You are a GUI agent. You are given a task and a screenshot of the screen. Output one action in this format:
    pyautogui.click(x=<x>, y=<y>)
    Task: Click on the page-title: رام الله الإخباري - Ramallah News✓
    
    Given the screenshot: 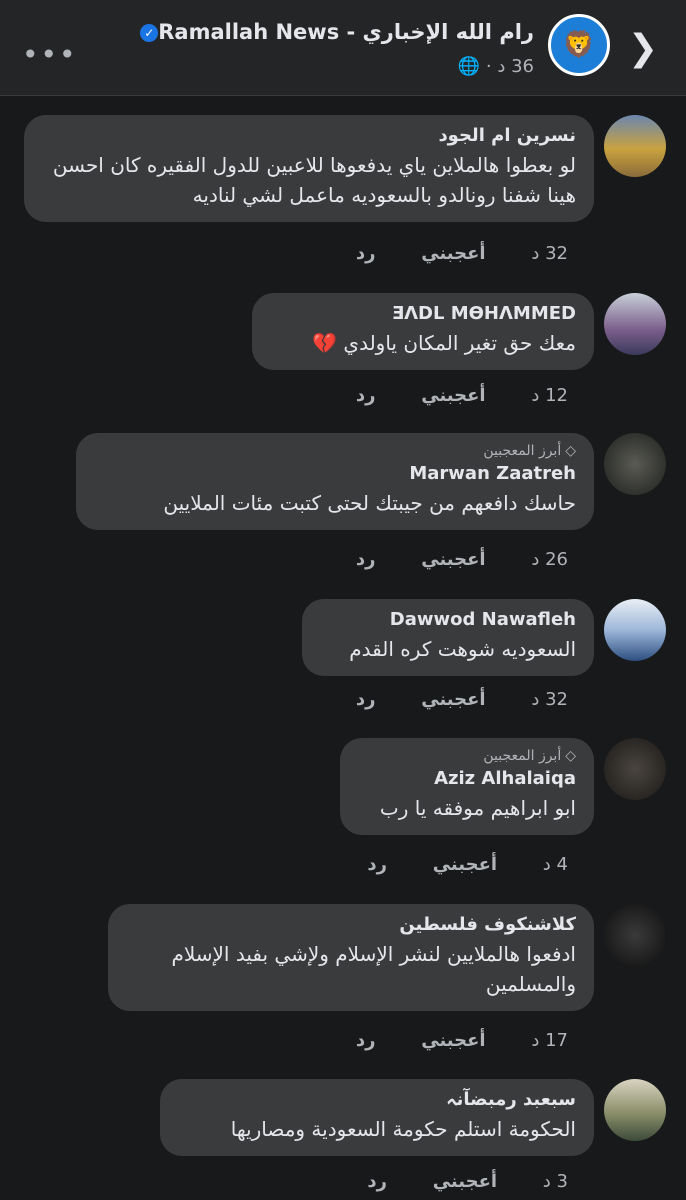 What is the action you would take?
    pyautogui.click(x=334, y=32)
    